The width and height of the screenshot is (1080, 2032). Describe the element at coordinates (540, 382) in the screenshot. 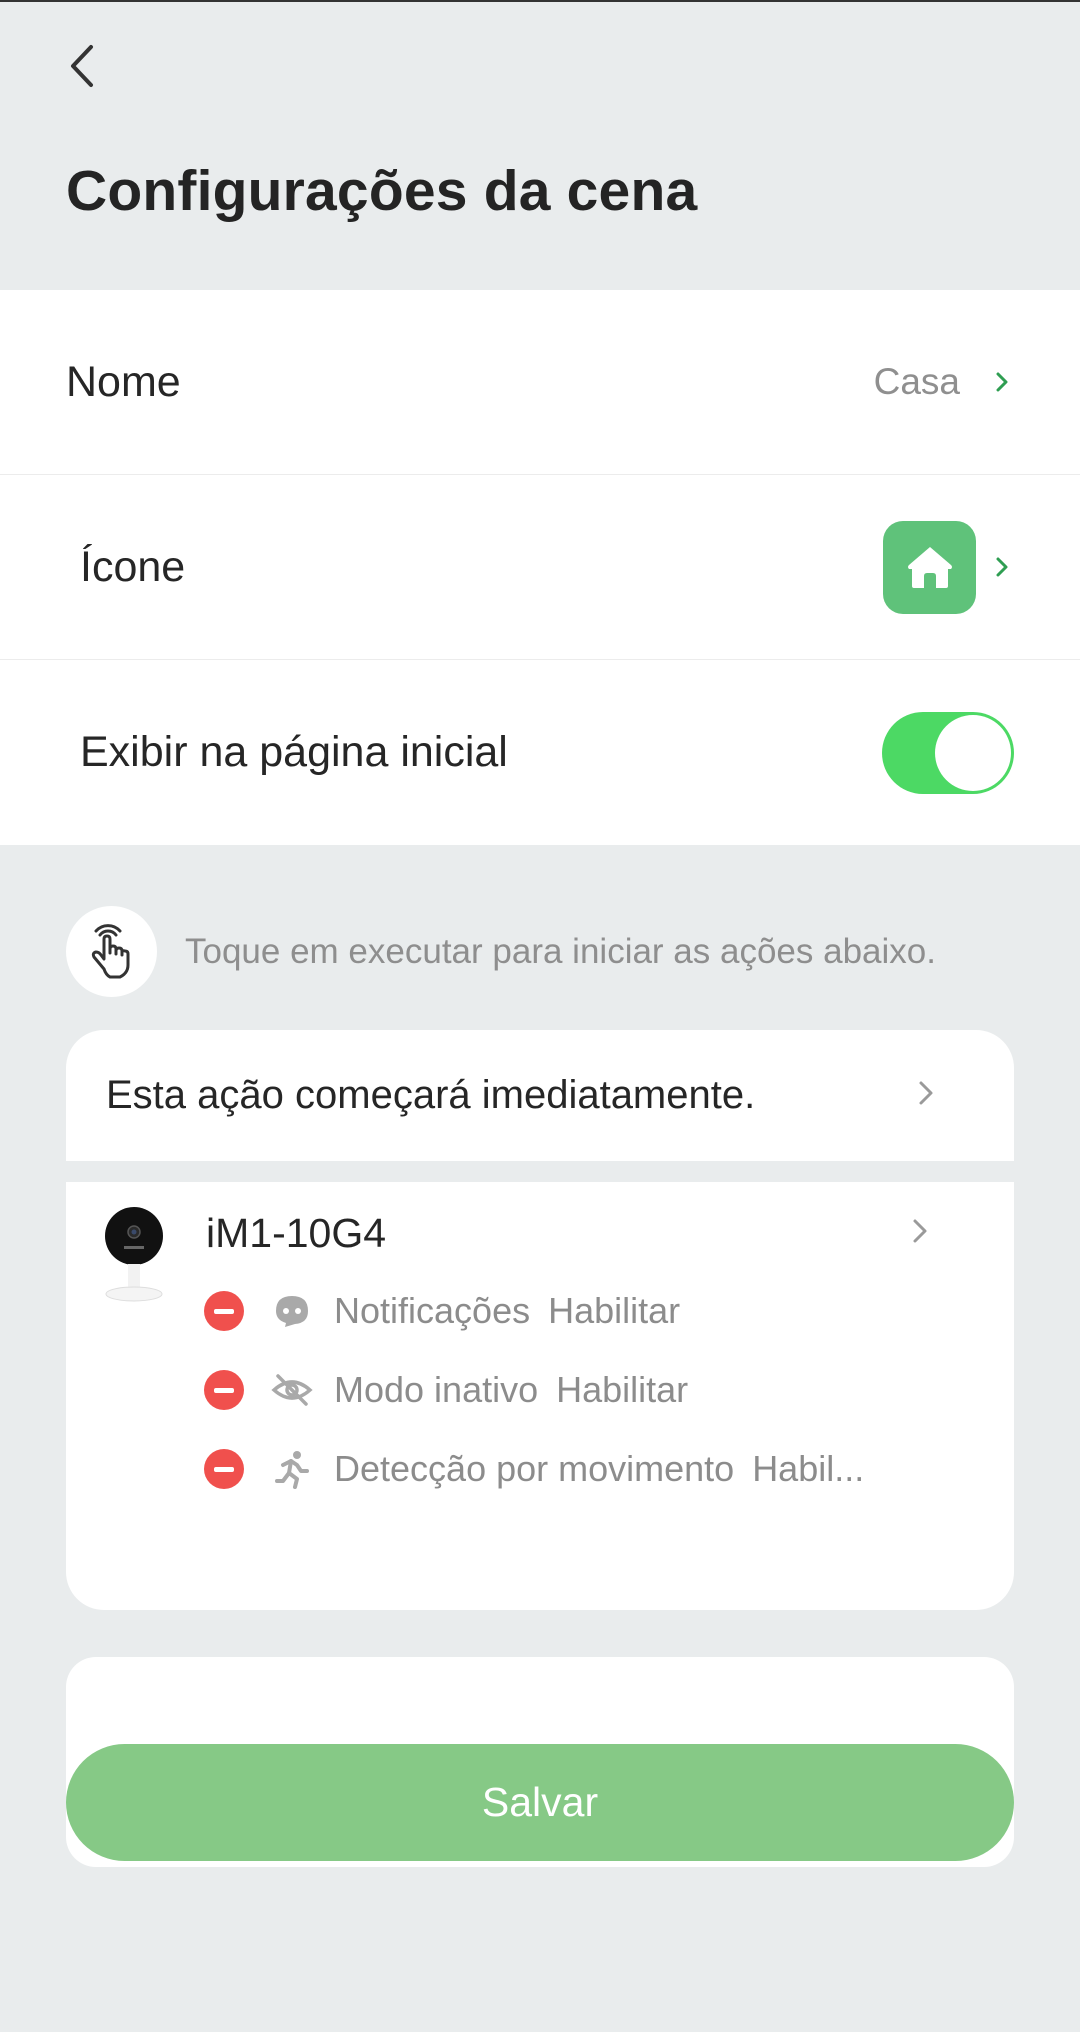

I see `name-row: Nome Casa` at that location.